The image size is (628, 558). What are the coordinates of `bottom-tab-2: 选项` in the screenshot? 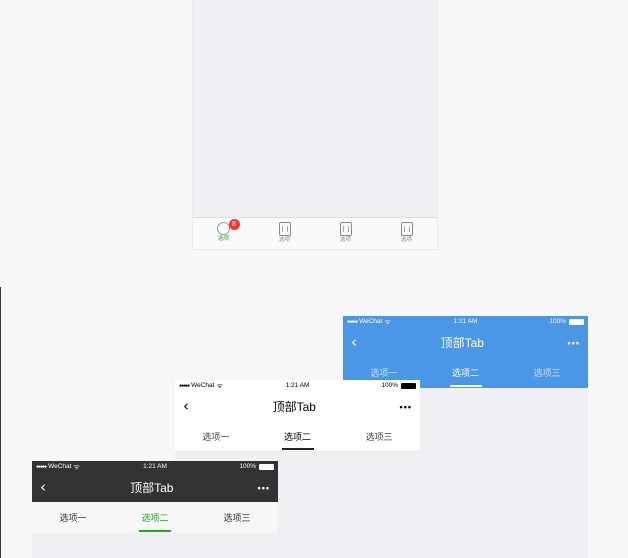 It's located at (284, 233).